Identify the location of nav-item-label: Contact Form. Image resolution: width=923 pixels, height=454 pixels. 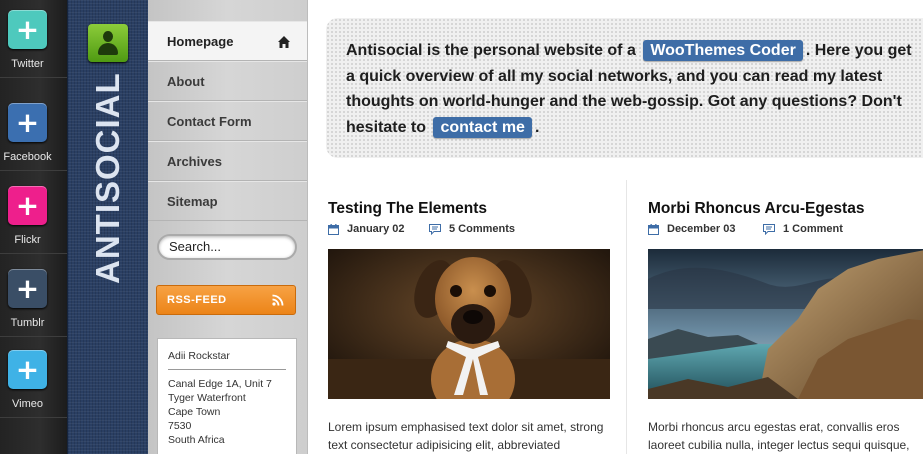
(209, 121).